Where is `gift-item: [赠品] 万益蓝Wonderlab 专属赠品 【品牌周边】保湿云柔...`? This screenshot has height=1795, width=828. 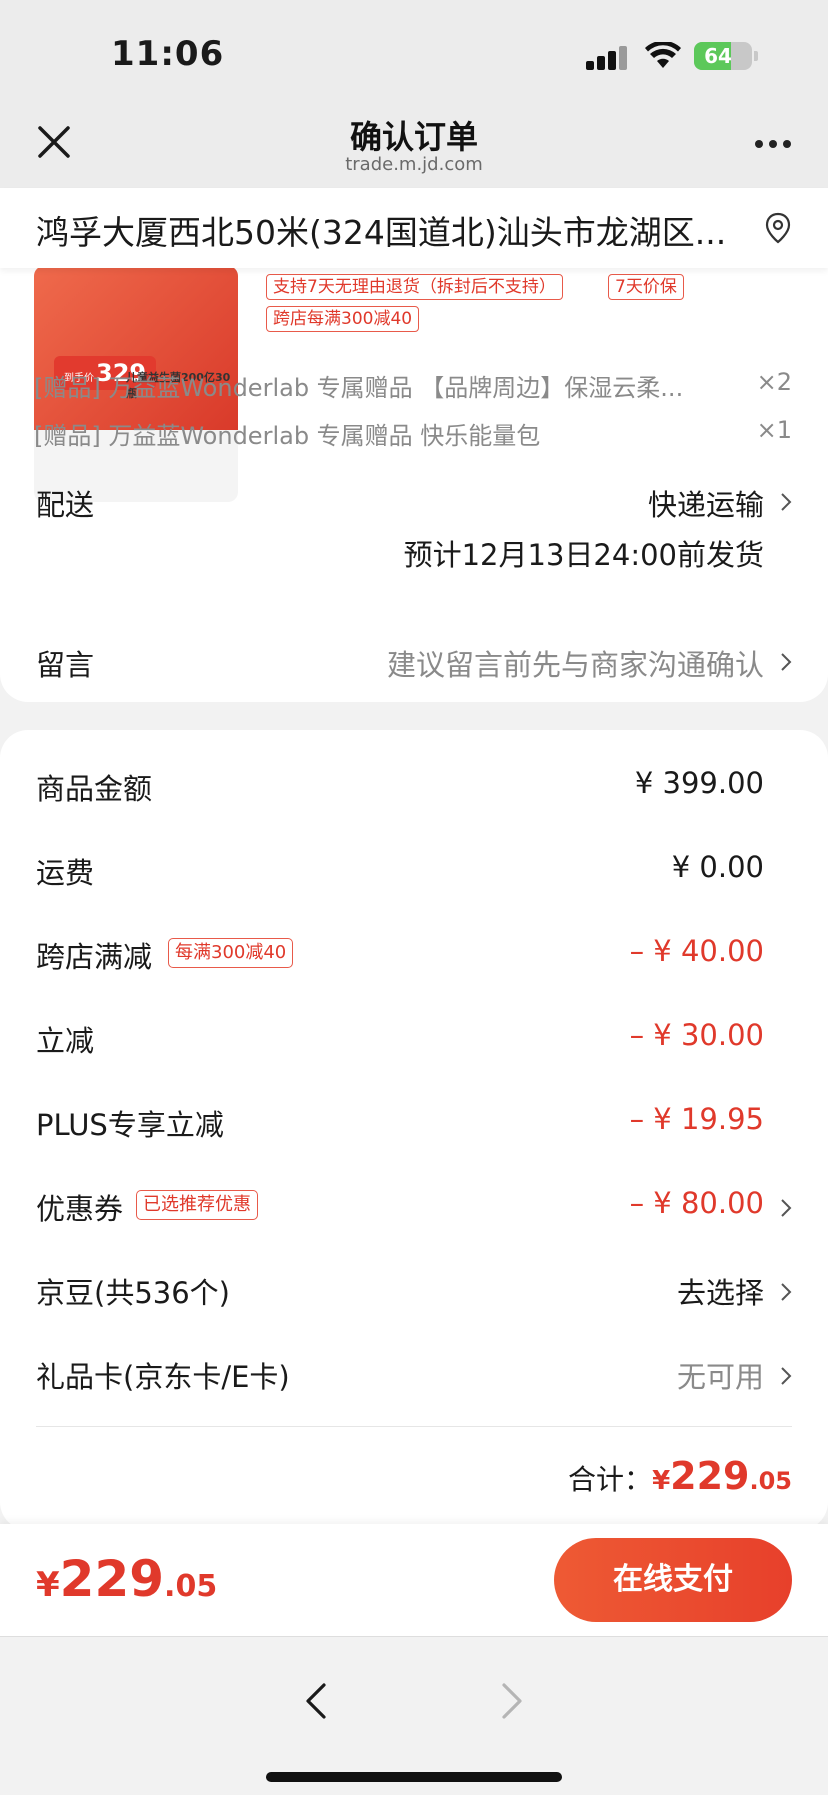 gift-item: [赠品] 万益蓝Wonderlab 专属赠品 【品牌周边】保湿云柔... is located at coordinates (359, 388).